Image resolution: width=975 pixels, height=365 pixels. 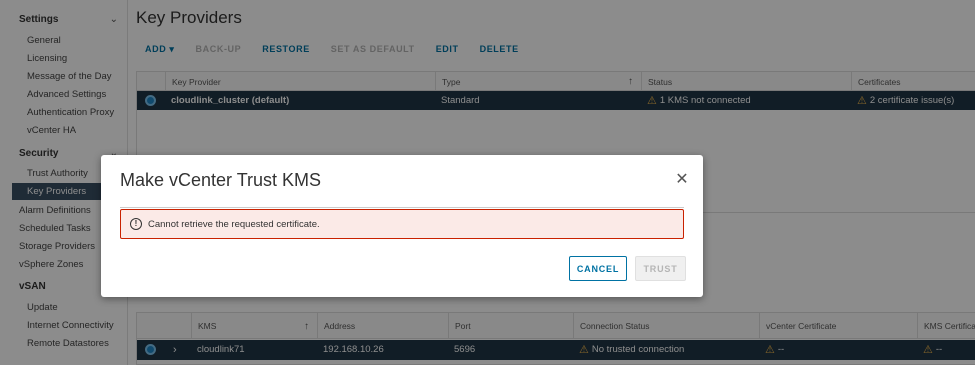 What do you see at coordinates (402, 207) in the screenshot?
I see `divider` at bounding box center [402, 207].